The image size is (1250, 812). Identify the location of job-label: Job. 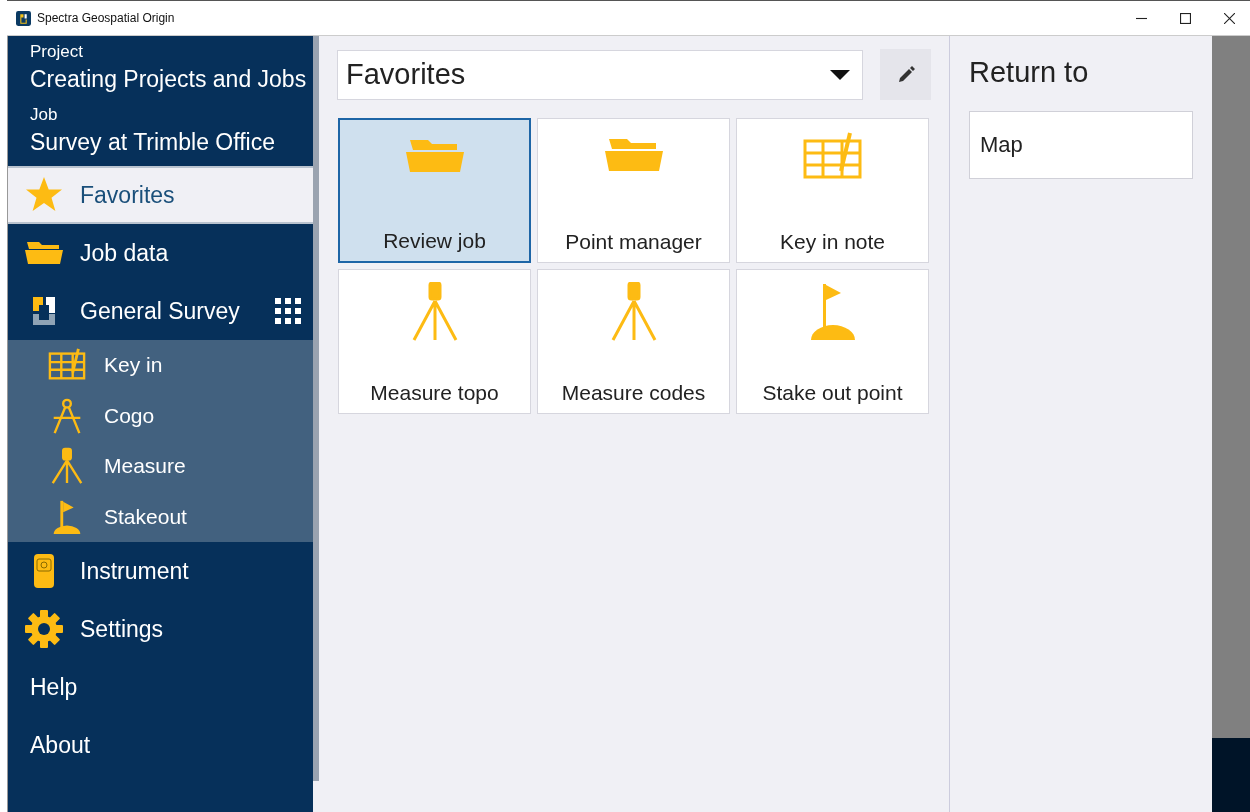
(44, 115).